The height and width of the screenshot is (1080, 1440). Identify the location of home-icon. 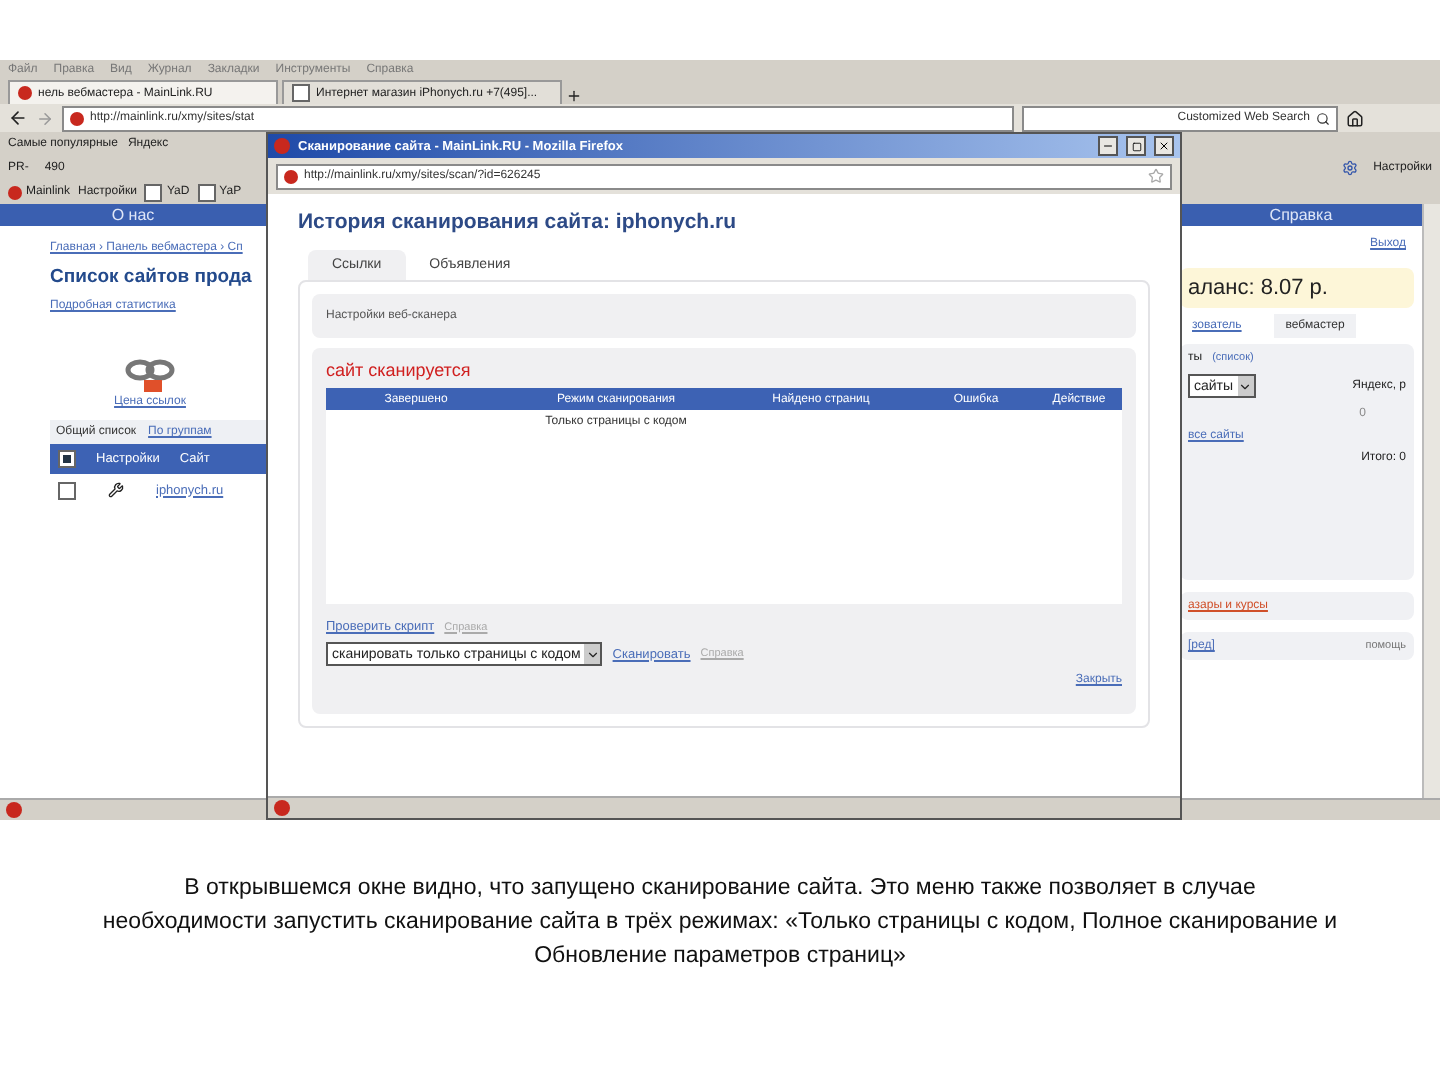
(1355, 118).